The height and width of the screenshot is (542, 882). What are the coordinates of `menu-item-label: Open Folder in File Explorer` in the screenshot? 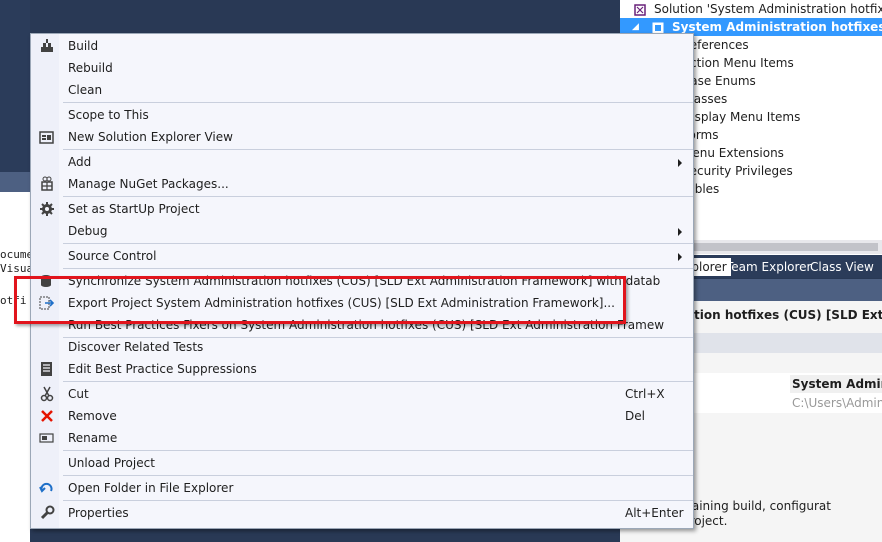 It's located at (151, 488).